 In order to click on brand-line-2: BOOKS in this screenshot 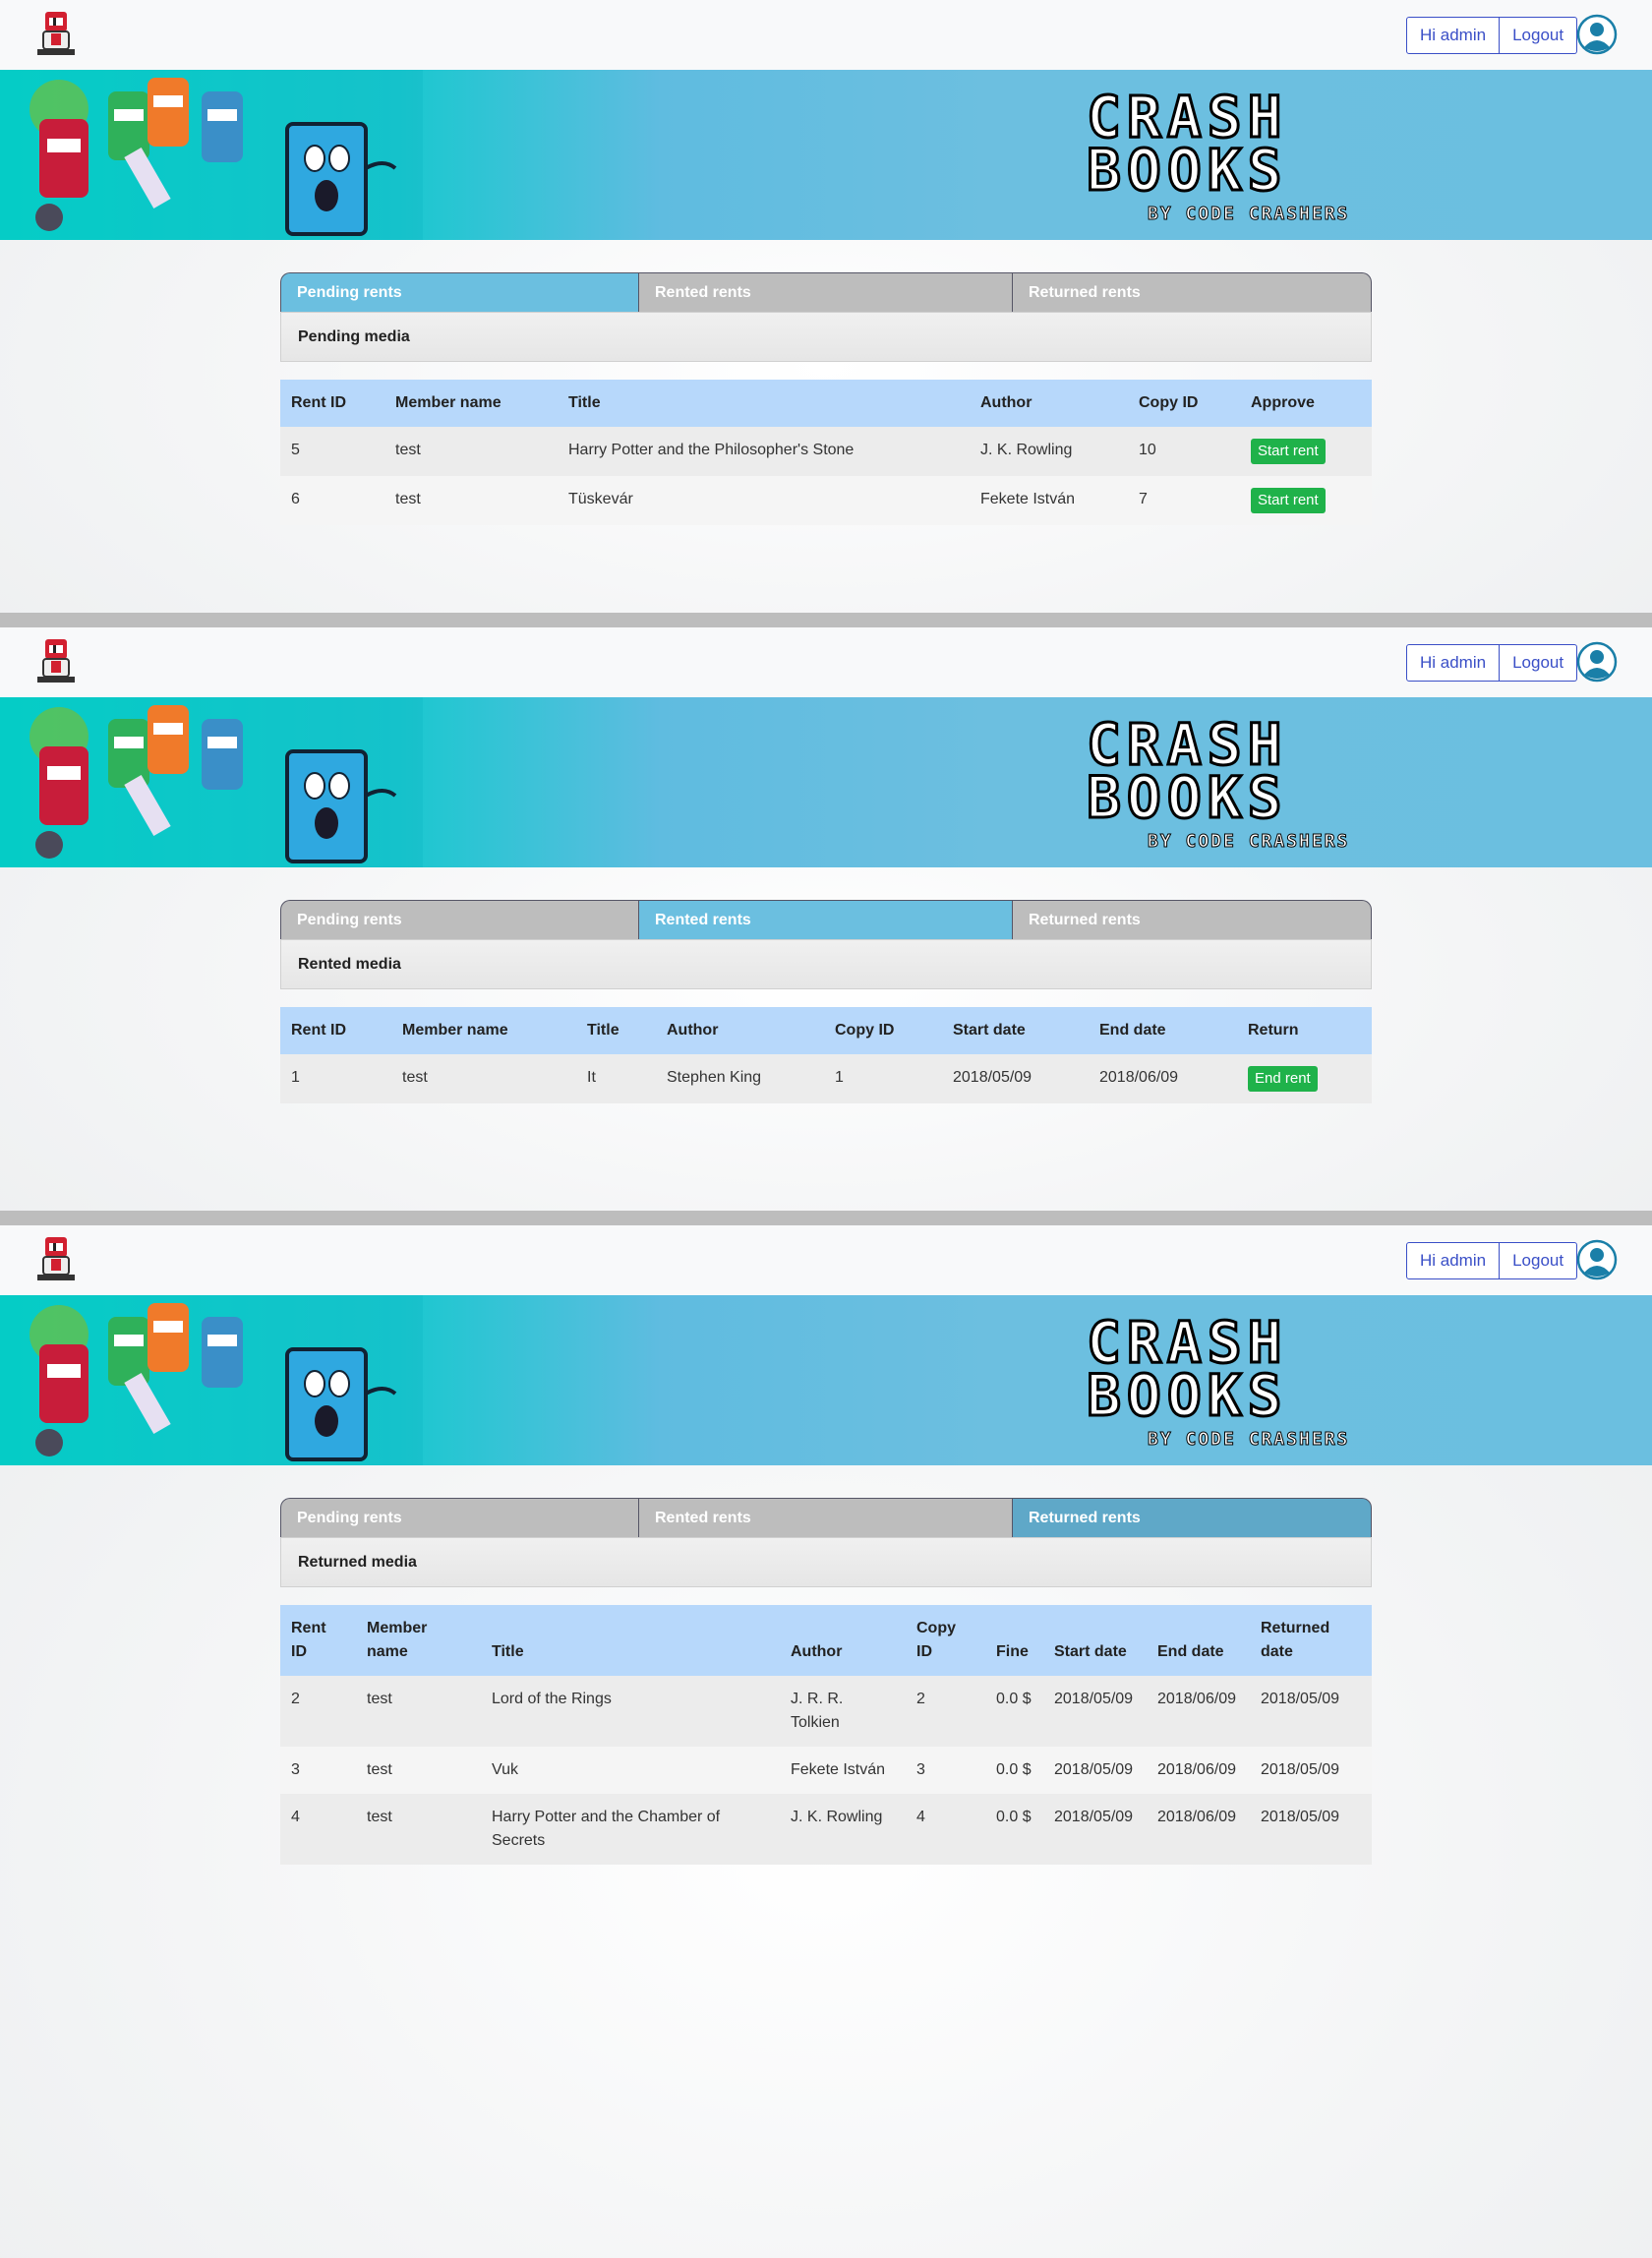, I will do `click(1187, 171)`.